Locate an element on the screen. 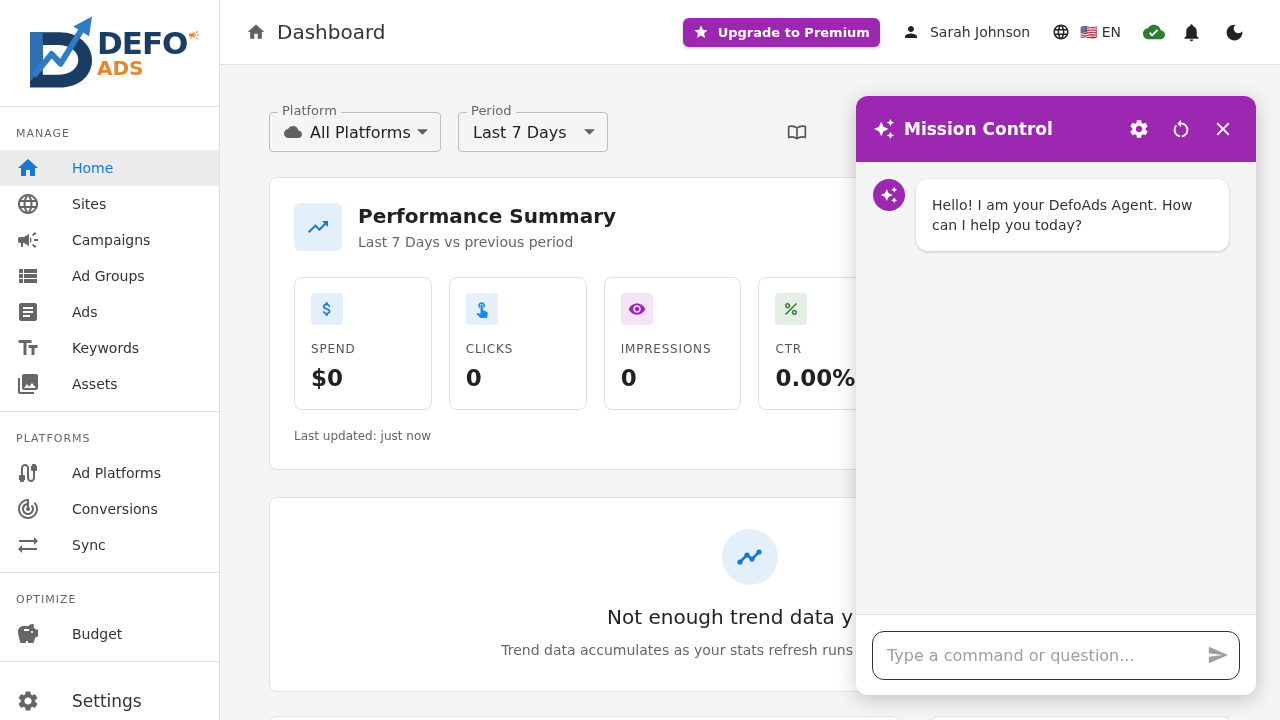 This screenshot has width=1280, height=720. user-menu-button: Sarah Johnson is located at coordinates (966, 32).